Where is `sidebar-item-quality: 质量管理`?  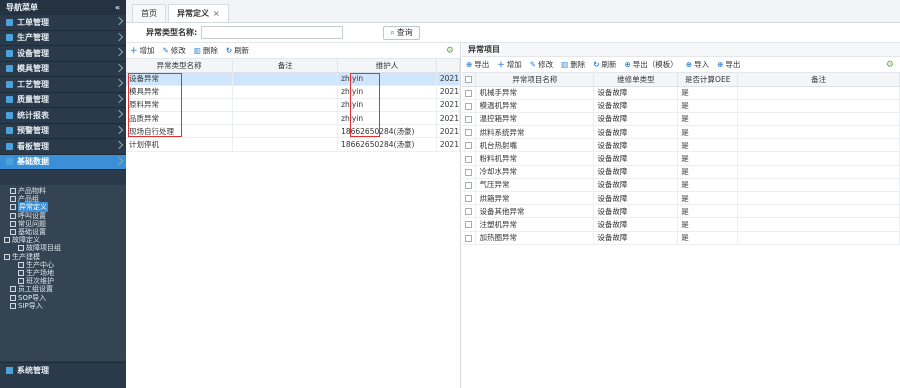 sidebar-item-quality: 质量管理 is located at coordinates (63, 100).